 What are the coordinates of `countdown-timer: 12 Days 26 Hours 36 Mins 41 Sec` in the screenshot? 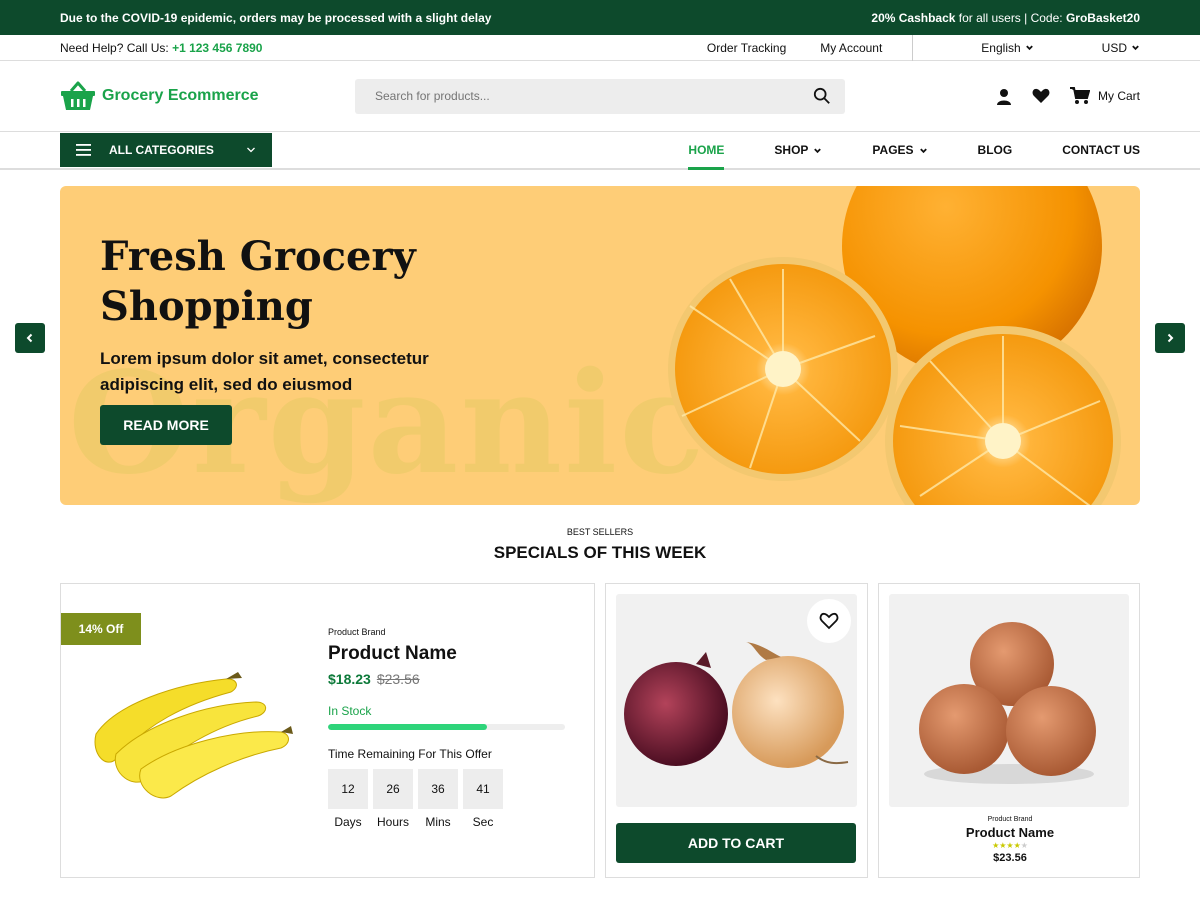 It's located at (448, 799).